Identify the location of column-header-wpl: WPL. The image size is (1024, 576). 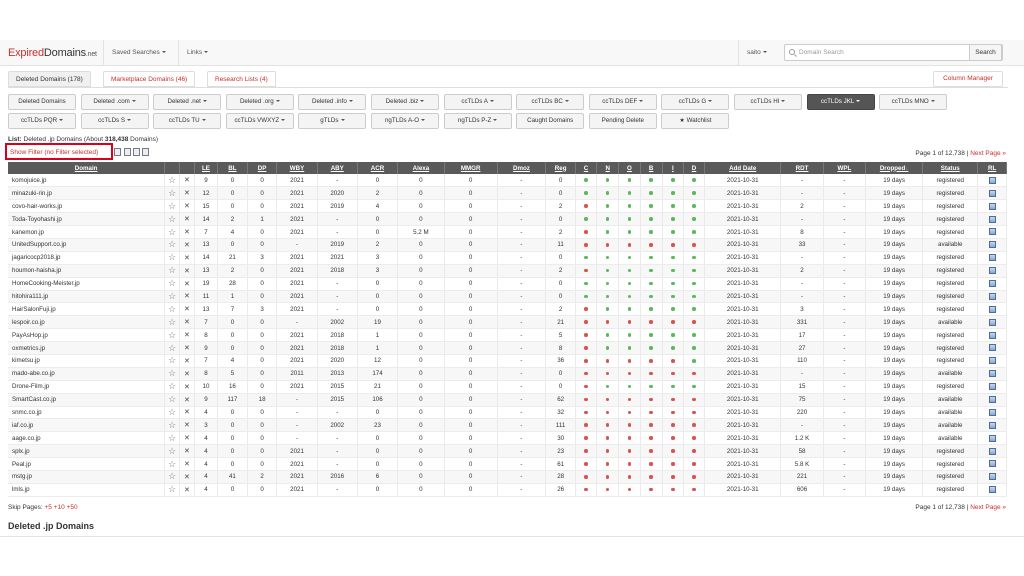
(845, 168).